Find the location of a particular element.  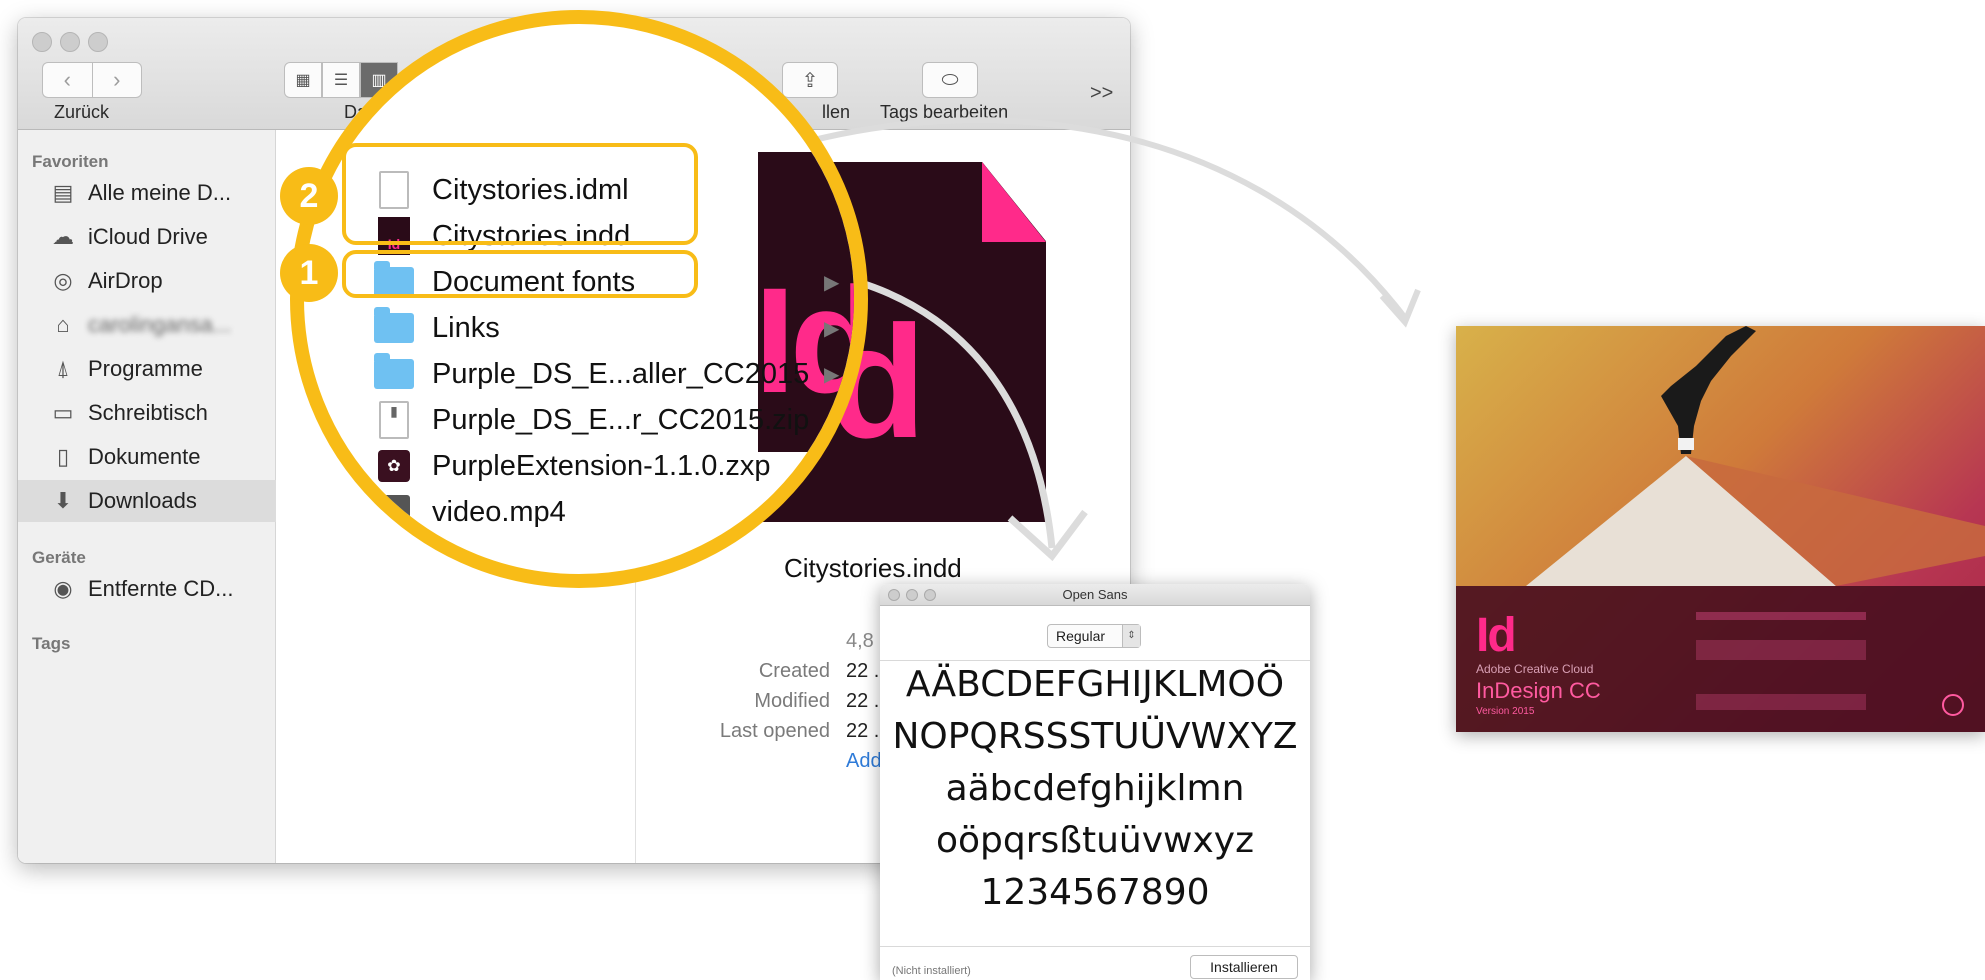

file-row: ✿ PurpleExtension-1.1.0.zxp is located at coordinates (572, 466).